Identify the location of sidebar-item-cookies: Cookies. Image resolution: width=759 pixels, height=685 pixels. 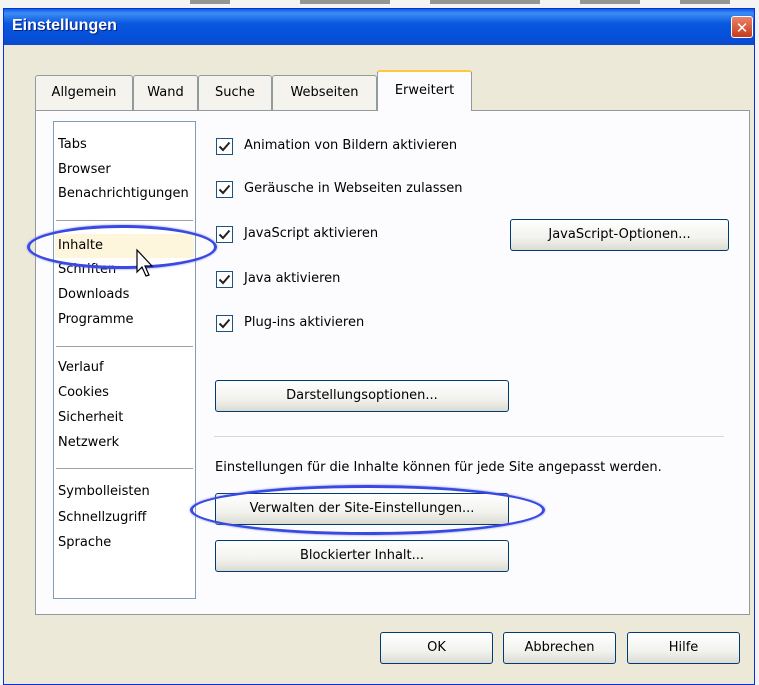
(83, 392).